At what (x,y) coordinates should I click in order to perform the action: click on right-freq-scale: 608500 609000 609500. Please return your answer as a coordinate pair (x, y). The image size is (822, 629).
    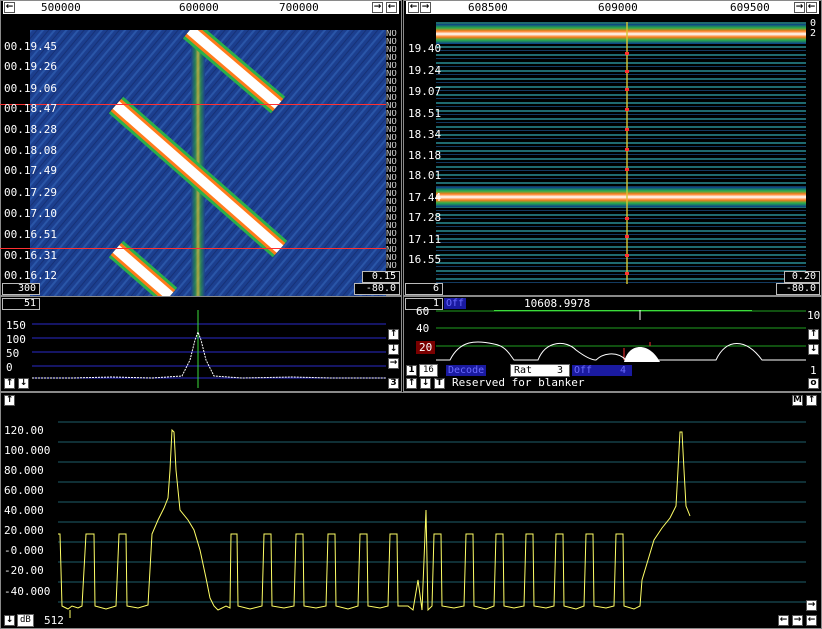
    Looking at the image, I should click on (612, 7).